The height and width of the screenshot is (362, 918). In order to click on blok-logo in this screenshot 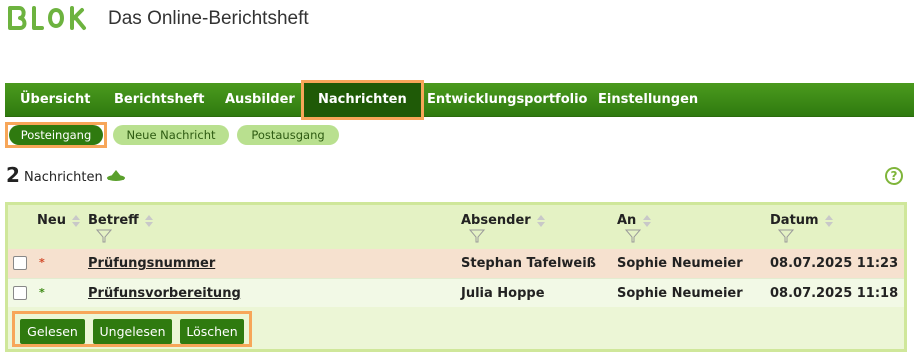, I will do `click(50, 18)`.